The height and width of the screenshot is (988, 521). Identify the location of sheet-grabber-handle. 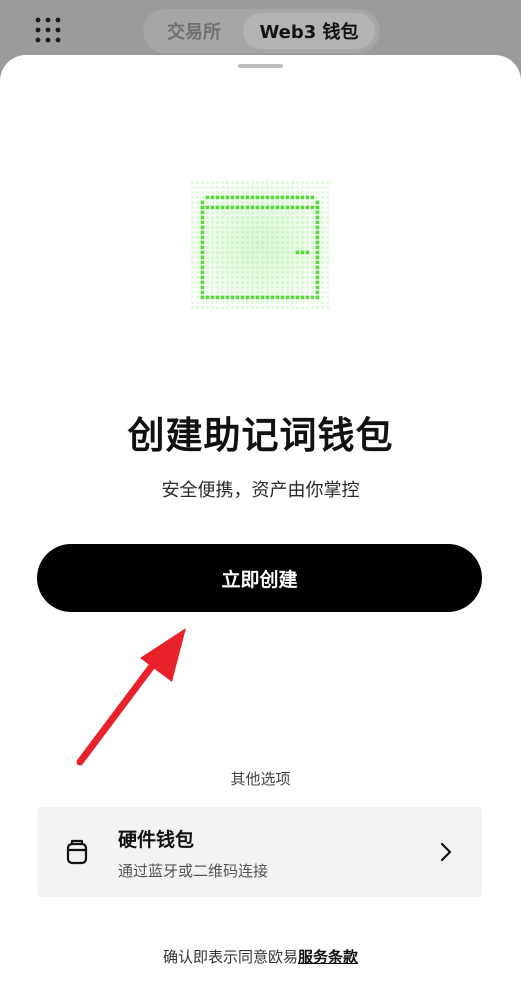
(260, 66).